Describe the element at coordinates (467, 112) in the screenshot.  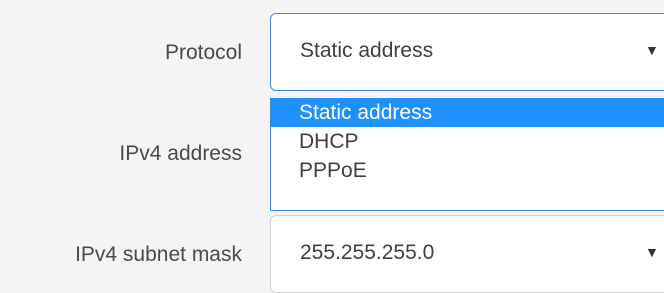
I see `protocol-option-static-address: Static address` at that location.